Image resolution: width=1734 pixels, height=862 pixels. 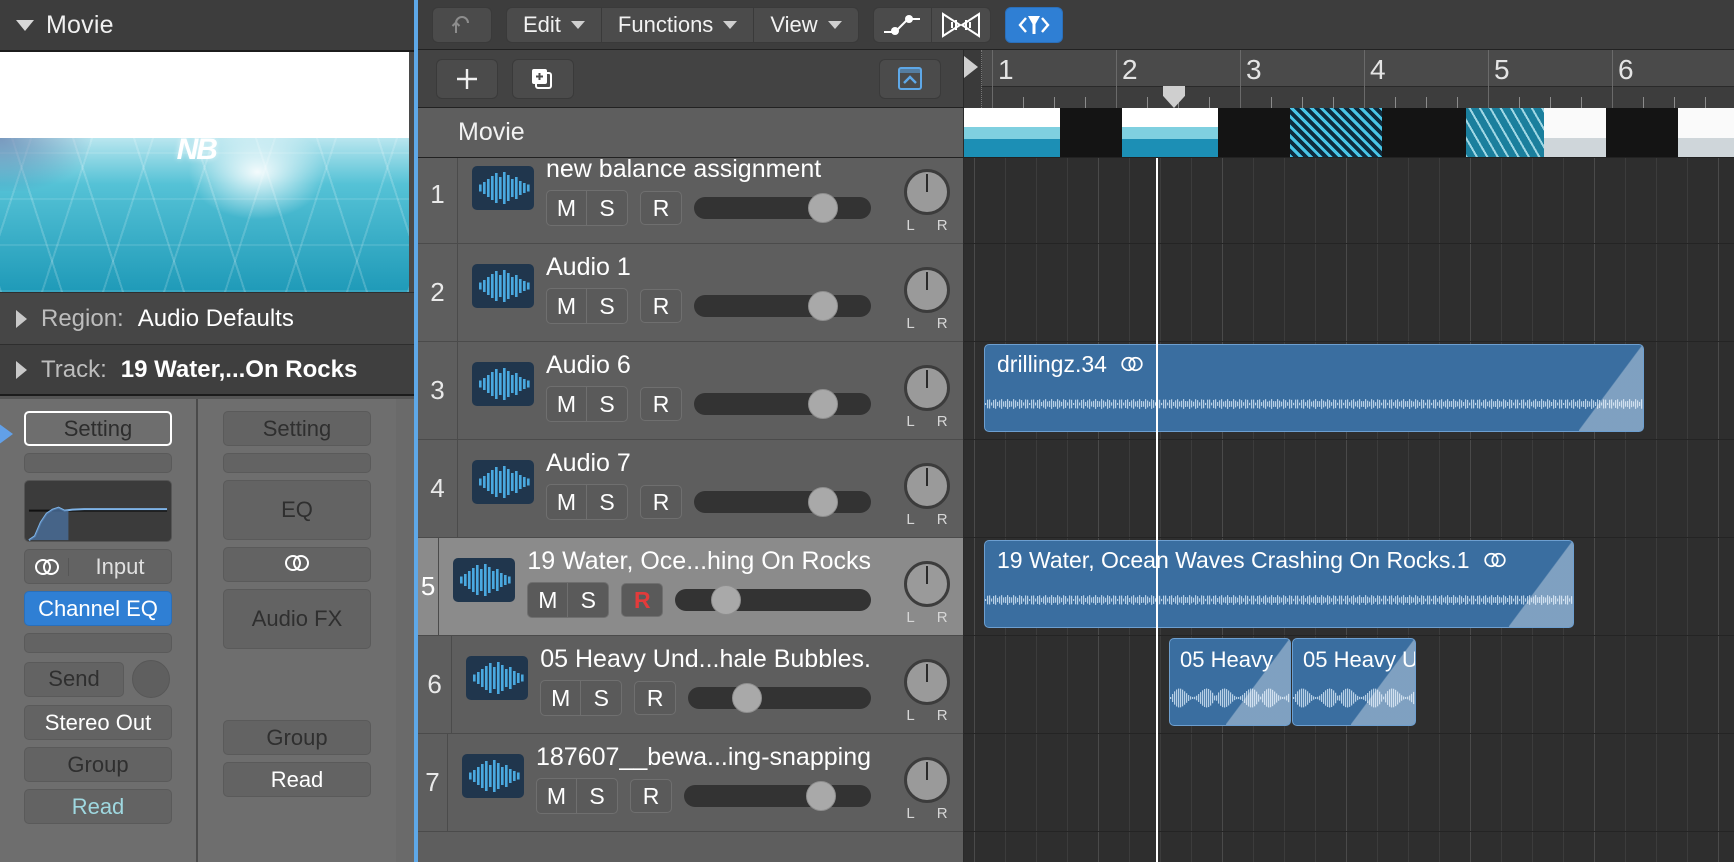 I want to click on duplicate-track-icon, so click(x=543, y=78).